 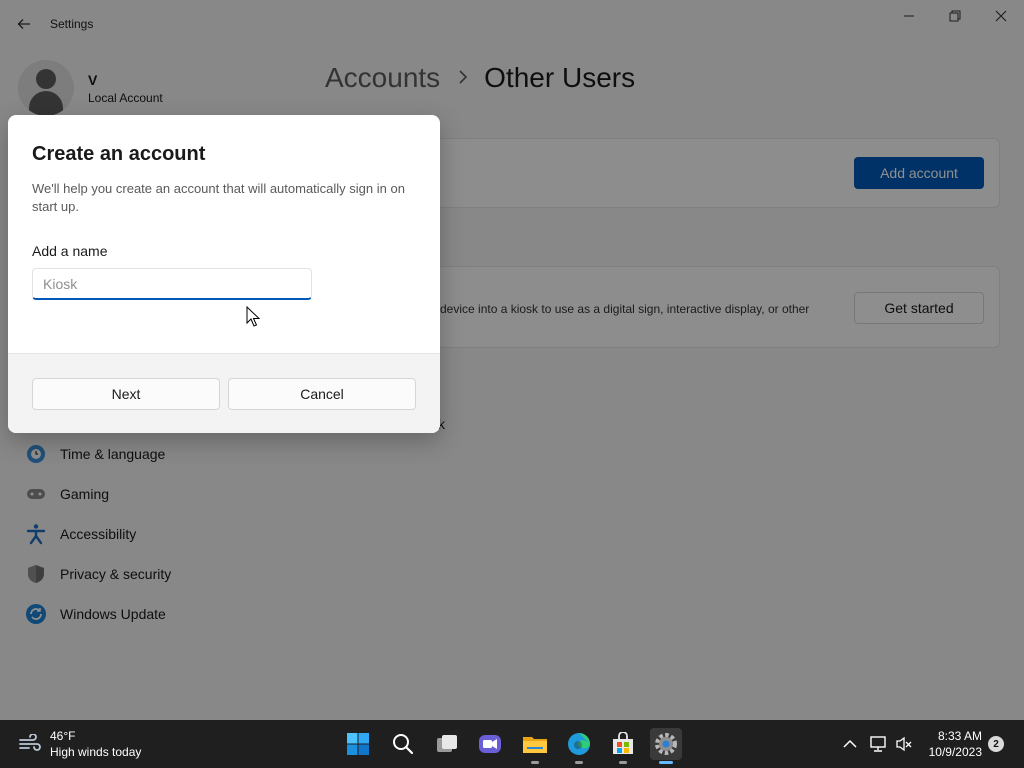 What do you see at coordinates (666, 762) in the screenshot?
I see `active-indicator` at bounding box center [666, 762].